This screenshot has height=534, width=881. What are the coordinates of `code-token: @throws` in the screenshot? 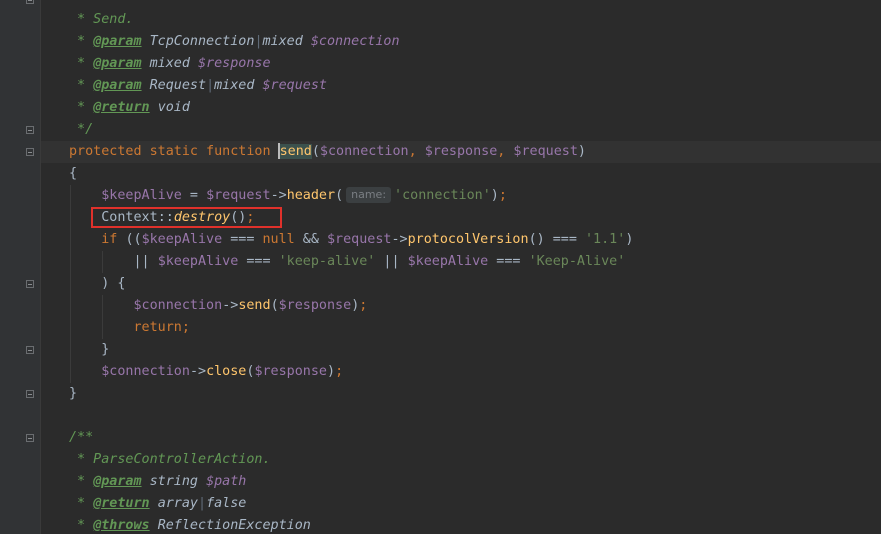 It's located at (121, 525).